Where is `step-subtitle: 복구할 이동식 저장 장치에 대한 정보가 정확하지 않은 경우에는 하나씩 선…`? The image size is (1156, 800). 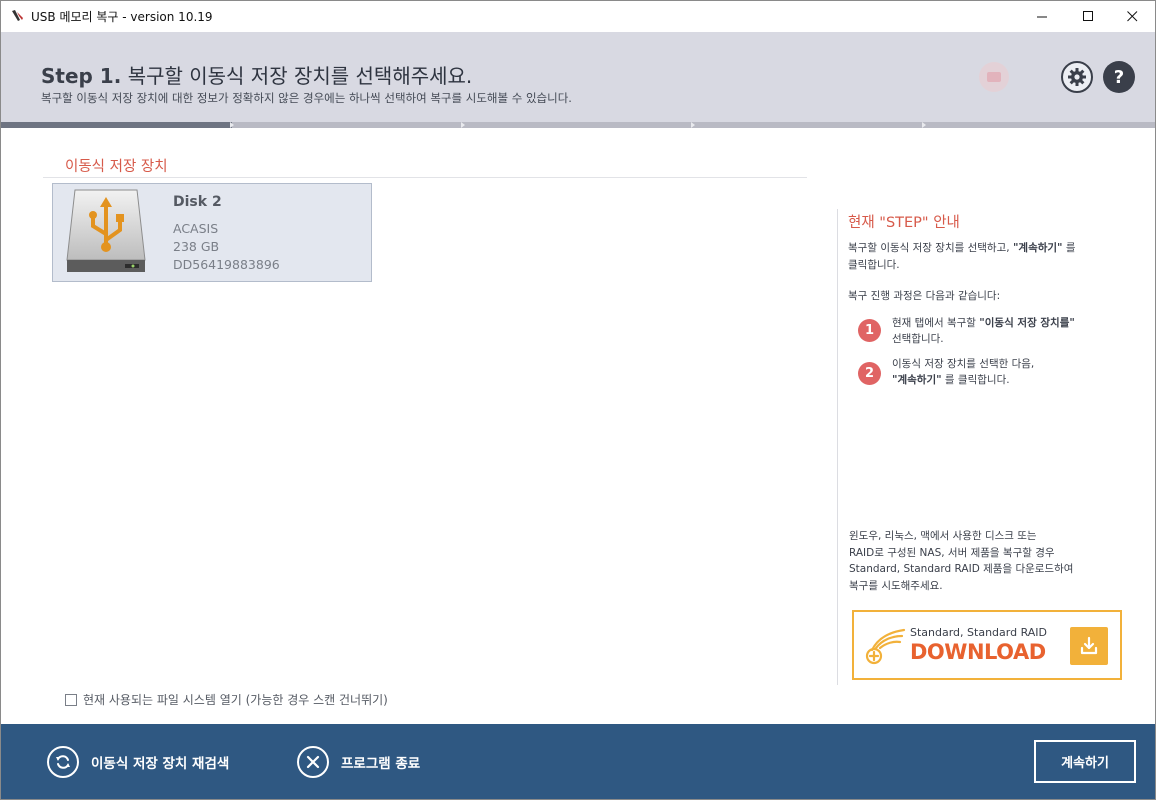 step-subtitle: 복구할 이동식 저장 장치에 대한 정보가 정확하지 않은 경우에는 하나씩 선… is located at coordinates (306, 98).